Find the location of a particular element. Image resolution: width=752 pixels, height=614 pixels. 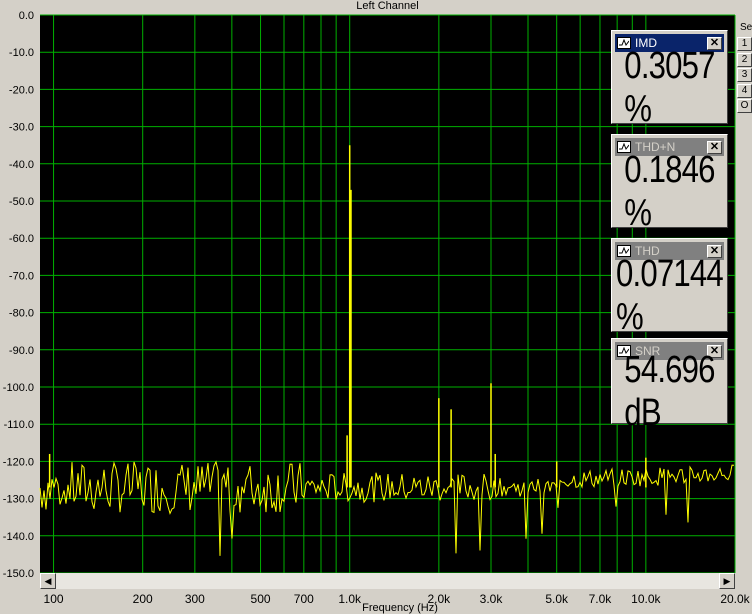

y-tick-label: -100.0 is located at coordinates (18, 388).